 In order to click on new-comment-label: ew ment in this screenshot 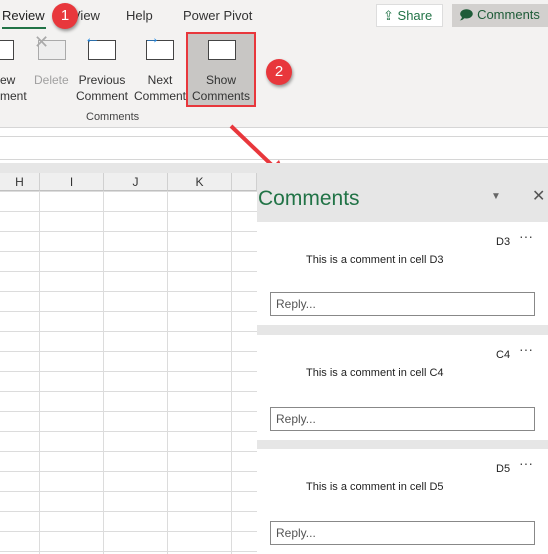, I will do `click(13, 88)`.